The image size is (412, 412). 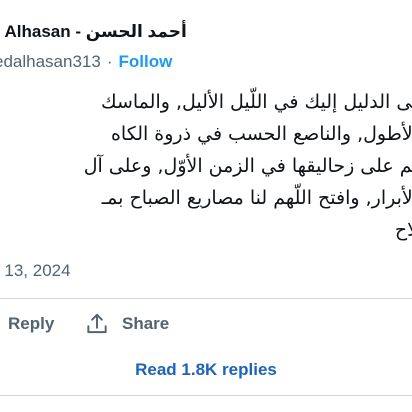 What do you see at coordinates (35, 271) in the screenshot?
I see `tweet-timestamp: r 13, 2024` at bounding box center [35, 271].